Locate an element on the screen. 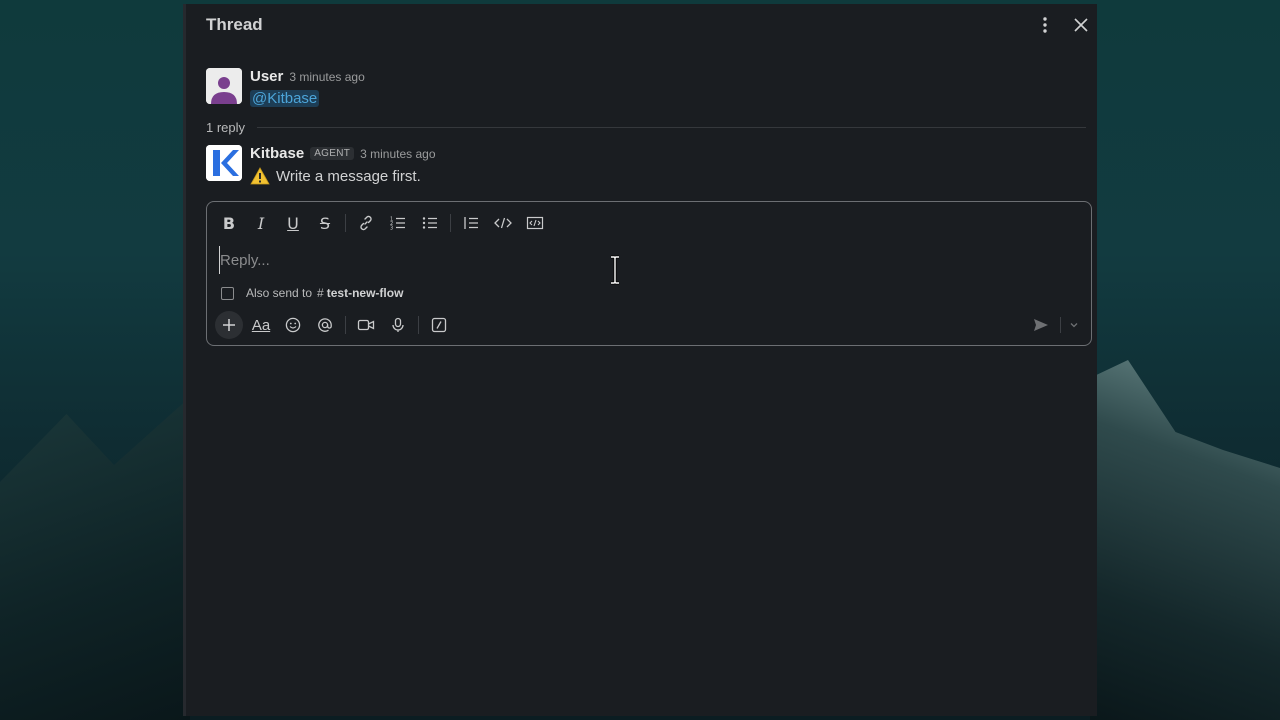  formatting-toolbar: B I U S 1 2 3 is located at coordinates (384, 223).